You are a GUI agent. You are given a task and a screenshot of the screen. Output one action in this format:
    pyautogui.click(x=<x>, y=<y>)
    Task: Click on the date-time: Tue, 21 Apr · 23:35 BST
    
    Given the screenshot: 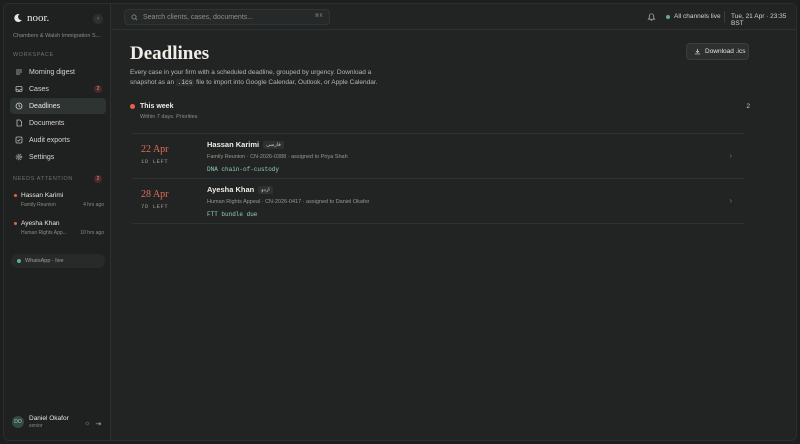 What is the action you would take?
    pyautogui.click(x=759, y=20)
    